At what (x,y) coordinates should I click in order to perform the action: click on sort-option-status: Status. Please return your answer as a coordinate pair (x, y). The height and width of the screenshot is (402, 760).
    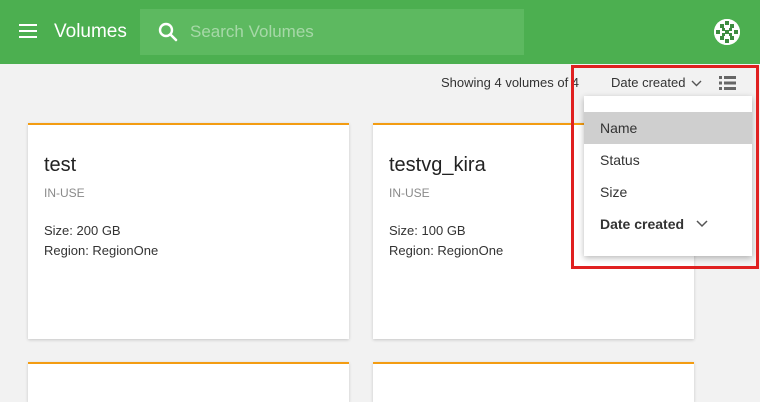
    Looking at the image, I should click on (668, 160).